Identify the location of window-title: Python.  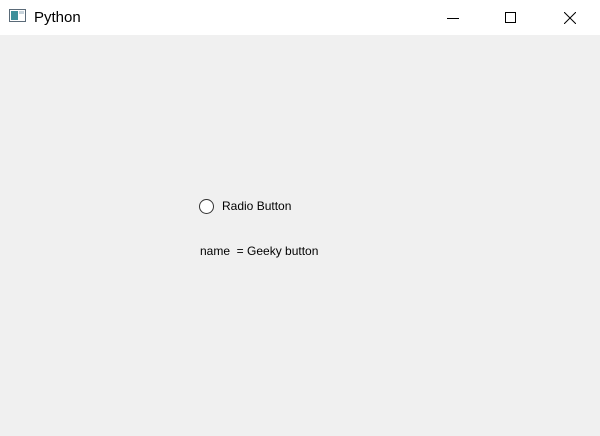
(57, 17).